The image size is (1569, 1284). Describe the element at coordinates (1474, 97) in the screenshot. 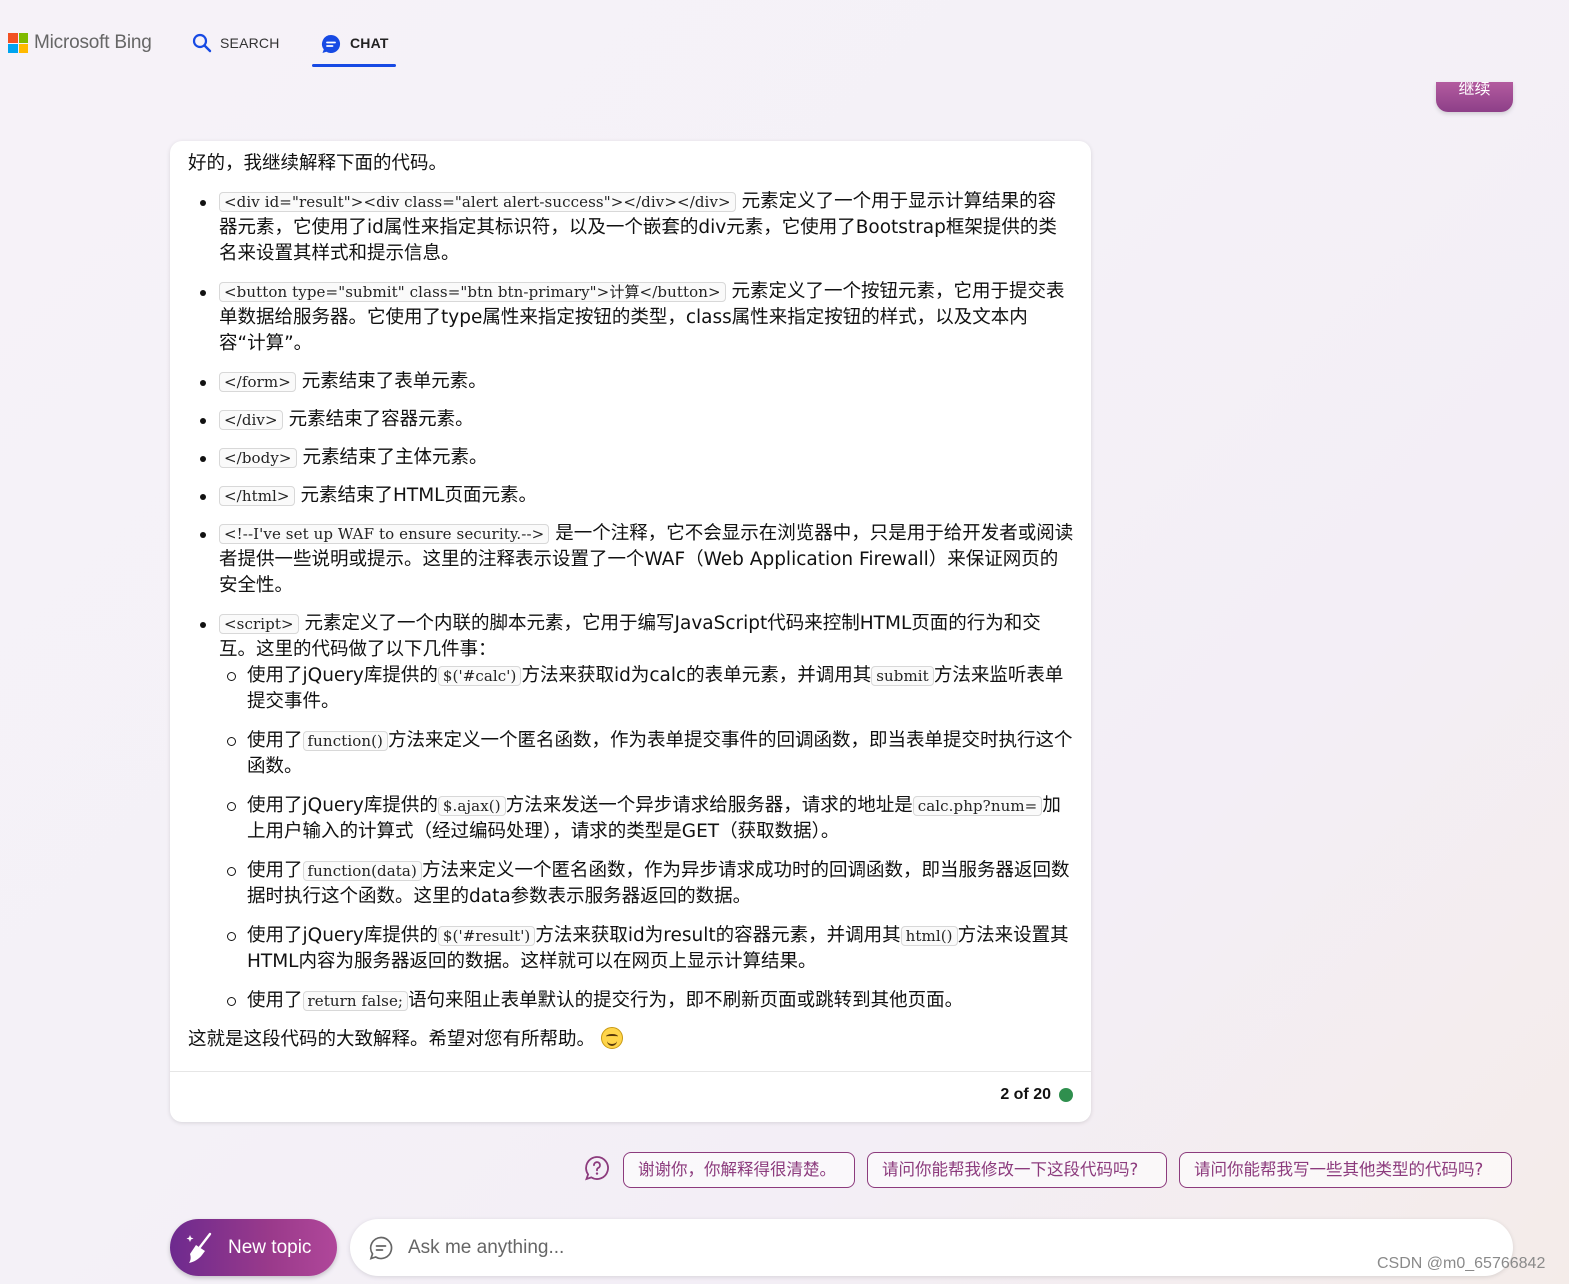

I see `continue-button: 继续` at that location.